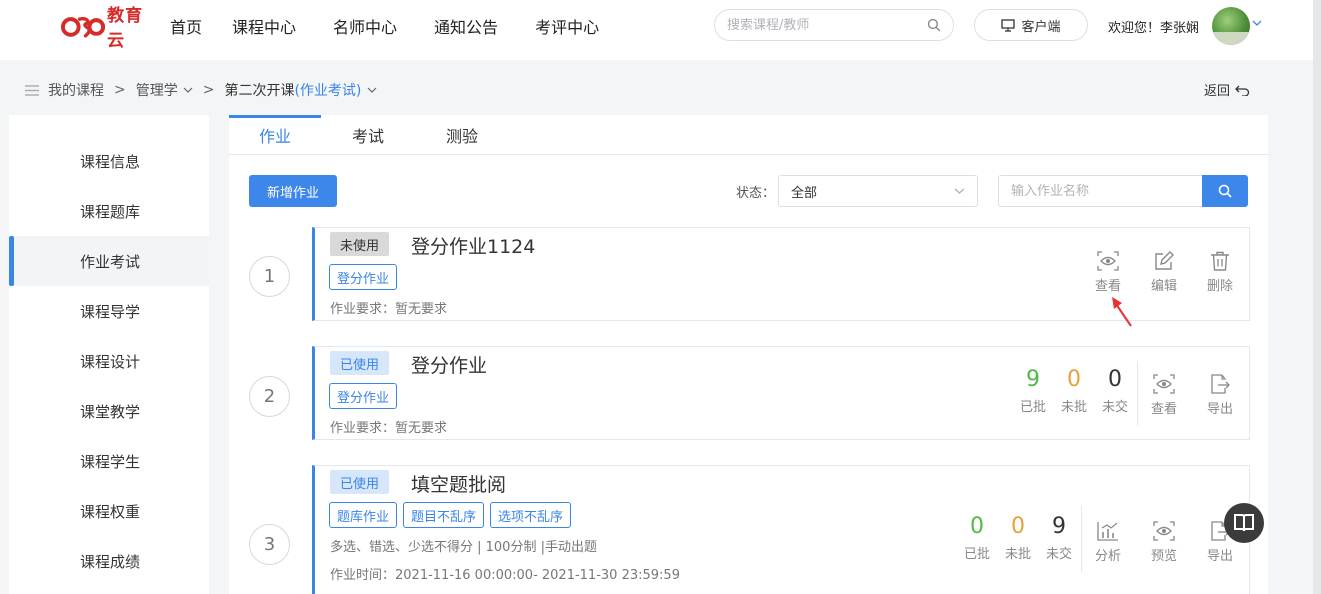  Describe the element at coordinates (1033, 379) in the screenshot. I see `stat-graded-value: 9` at that location.